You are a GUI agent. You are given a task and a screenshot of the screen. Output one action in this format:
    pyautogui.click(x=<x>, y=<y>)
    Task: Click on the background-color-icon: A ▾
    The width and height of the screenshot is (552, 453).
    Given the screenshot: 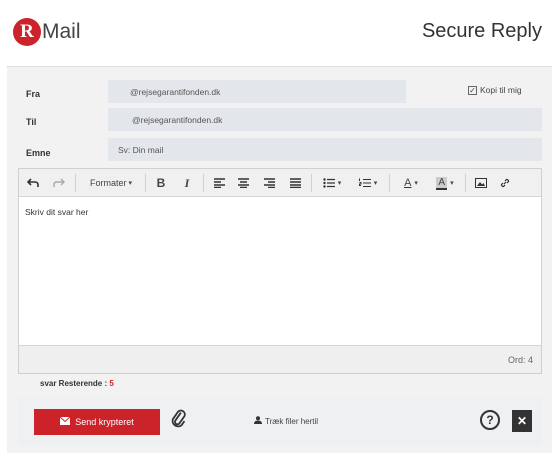 What is the action you would take?
    pyautogui.click(x=445, y=183)
    